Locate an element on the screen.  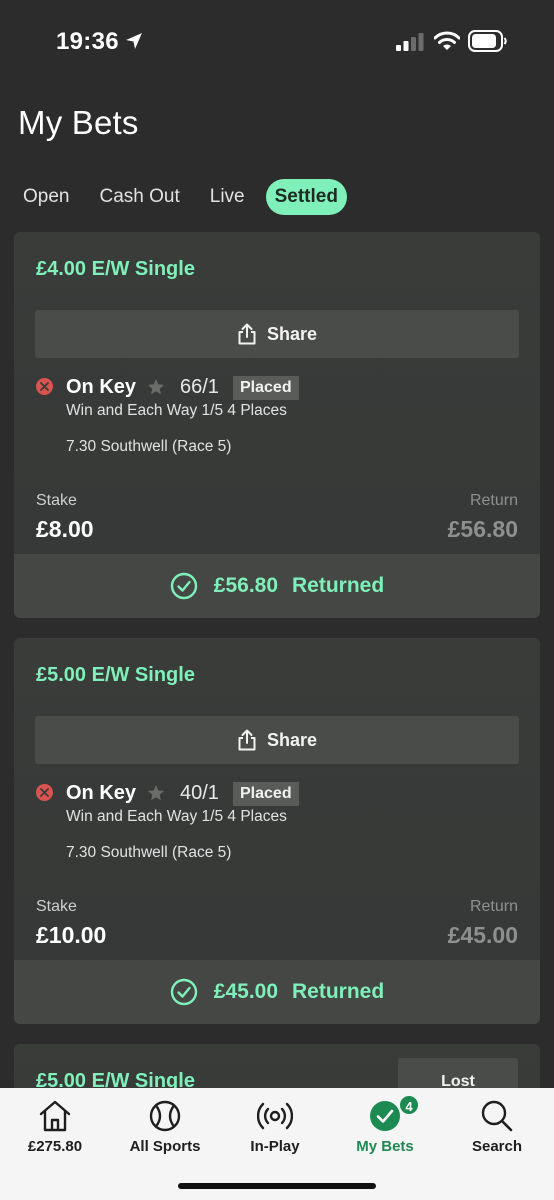
status-bar: 19:36 is located at coordinates (277, 42).